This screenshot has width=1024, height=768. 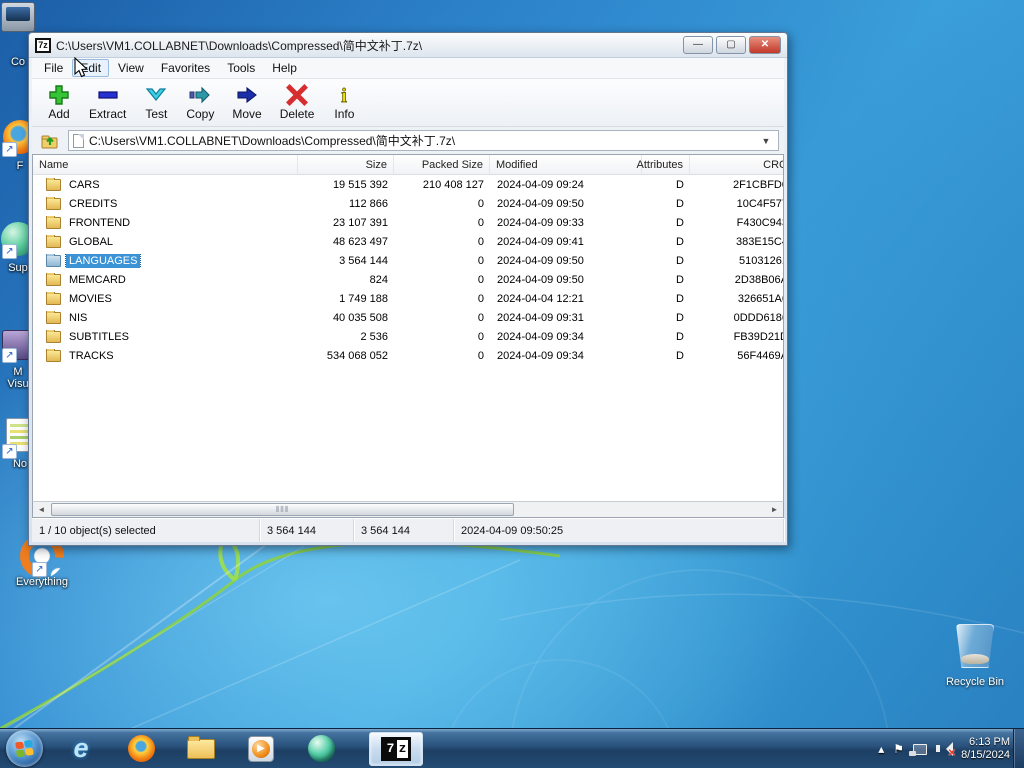 What do you see at coordinates (41, 509) in the screenshot?
I see `scroll-left-icon: ◄` at bounding box center [41, 509].